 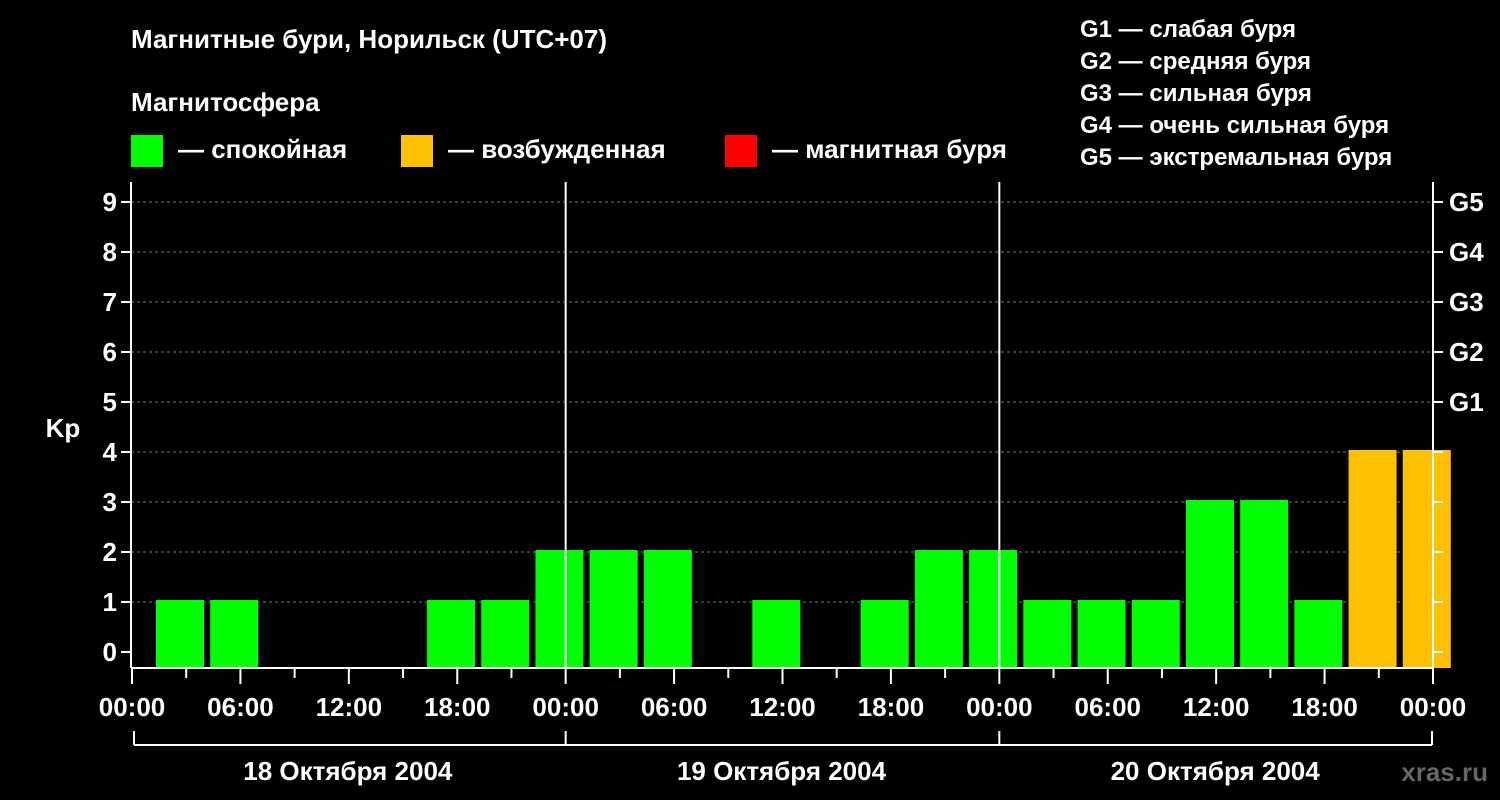 What do you see at coordinates (110, 452) in the screenshot?
I see `y-tick-label: 4` at bounding box center [110, 452].